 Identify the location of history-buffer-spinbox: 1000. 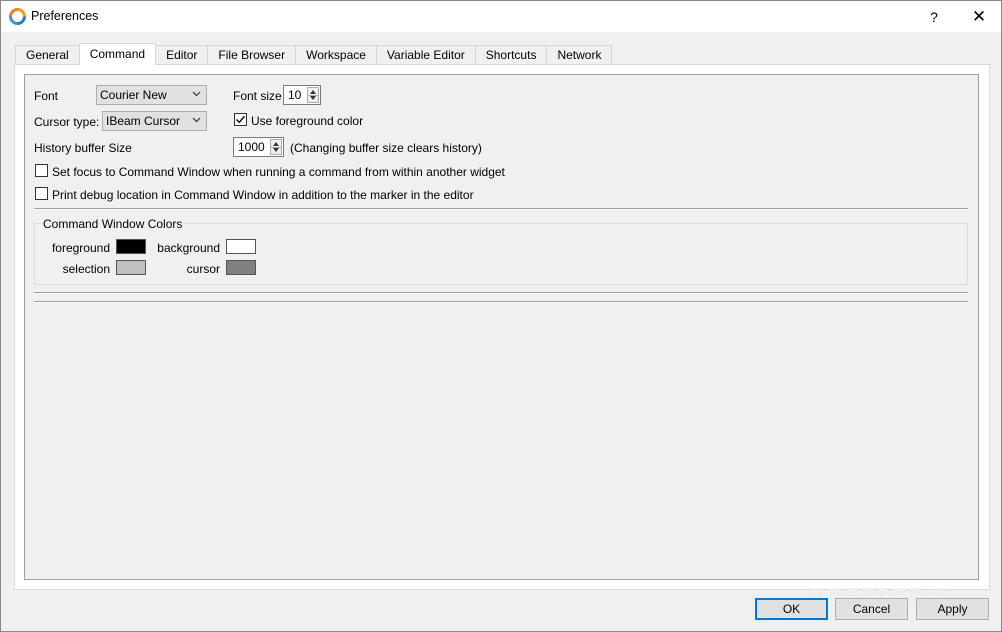
(258, 147).